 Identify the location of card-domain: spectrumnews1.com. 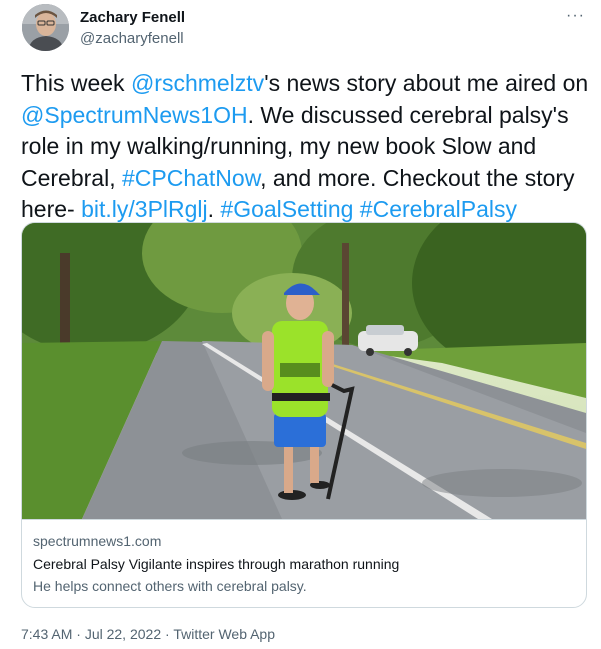
(97, 541).